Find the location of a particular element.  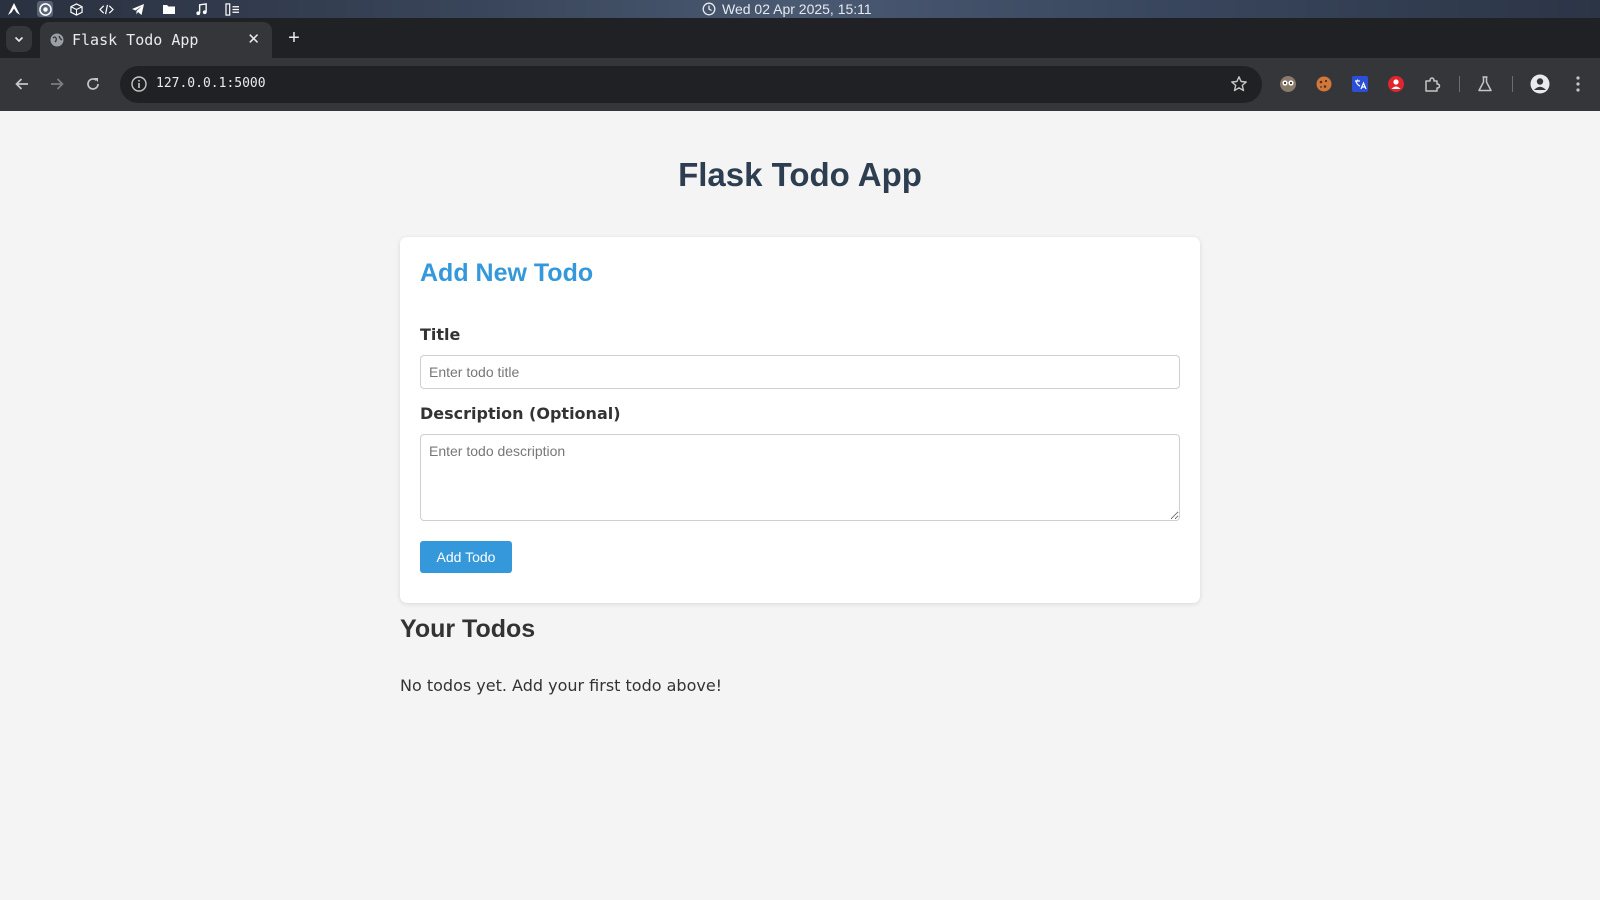

back-button is located at coordinates (22, 84).